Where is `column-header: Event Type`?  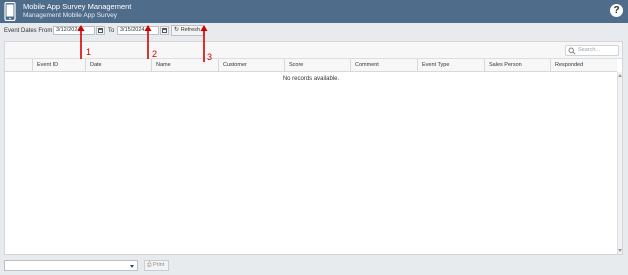
column-header: Event Type is located at coordinates (450, 65).